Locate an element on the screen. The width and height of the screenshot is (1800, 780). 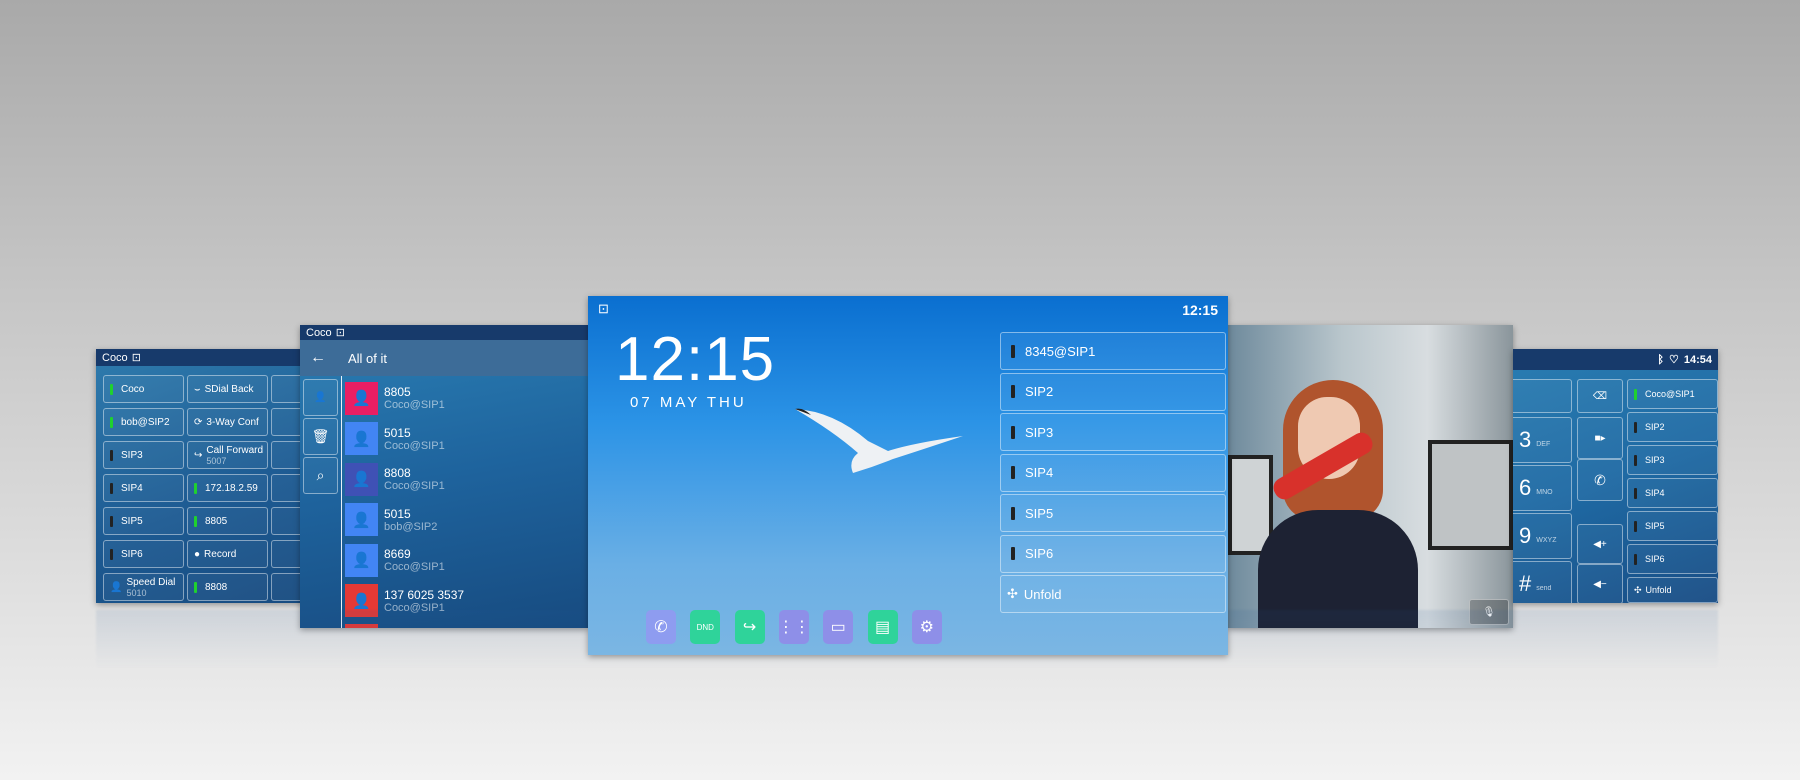
contact-name: 8805 is located at coordinates (397, 392).